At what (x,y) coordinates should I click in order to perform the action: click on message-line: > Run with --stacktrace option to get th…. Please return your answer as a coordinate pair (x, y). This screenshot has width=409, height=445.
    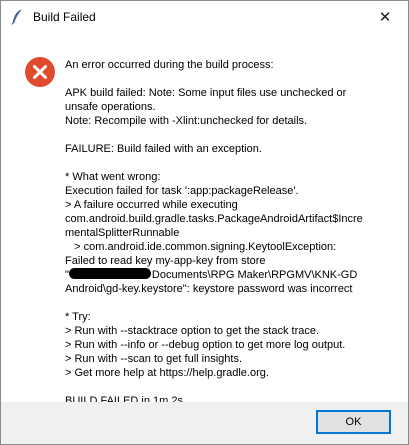
    Looking at the image, I should click on (192, 331).